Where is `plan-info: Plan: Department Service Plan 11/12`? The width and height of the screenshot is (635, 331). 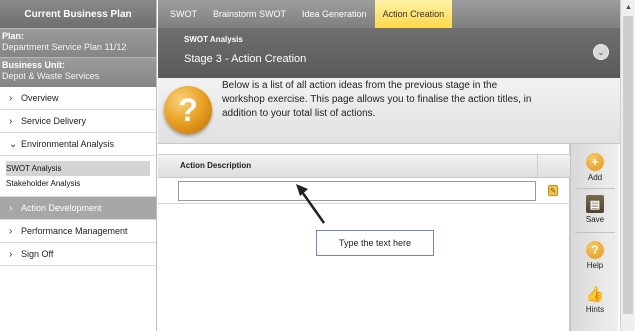
plan-info: Plan: Department Service Plan 11/12 is located at coordinates (78, 42).